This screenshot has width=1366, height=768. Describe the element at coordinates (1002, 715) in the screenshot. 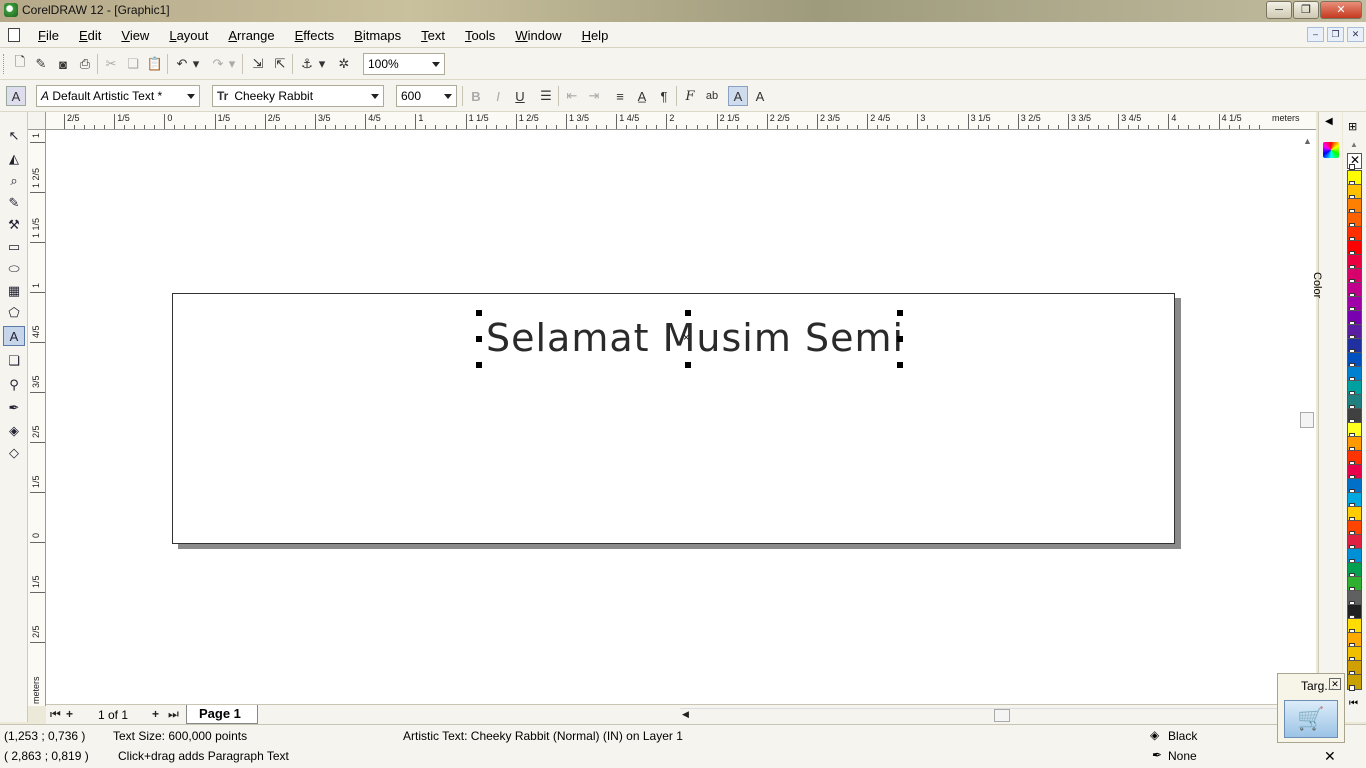

I see `horizontal-scrollbar-thumb` at that location.